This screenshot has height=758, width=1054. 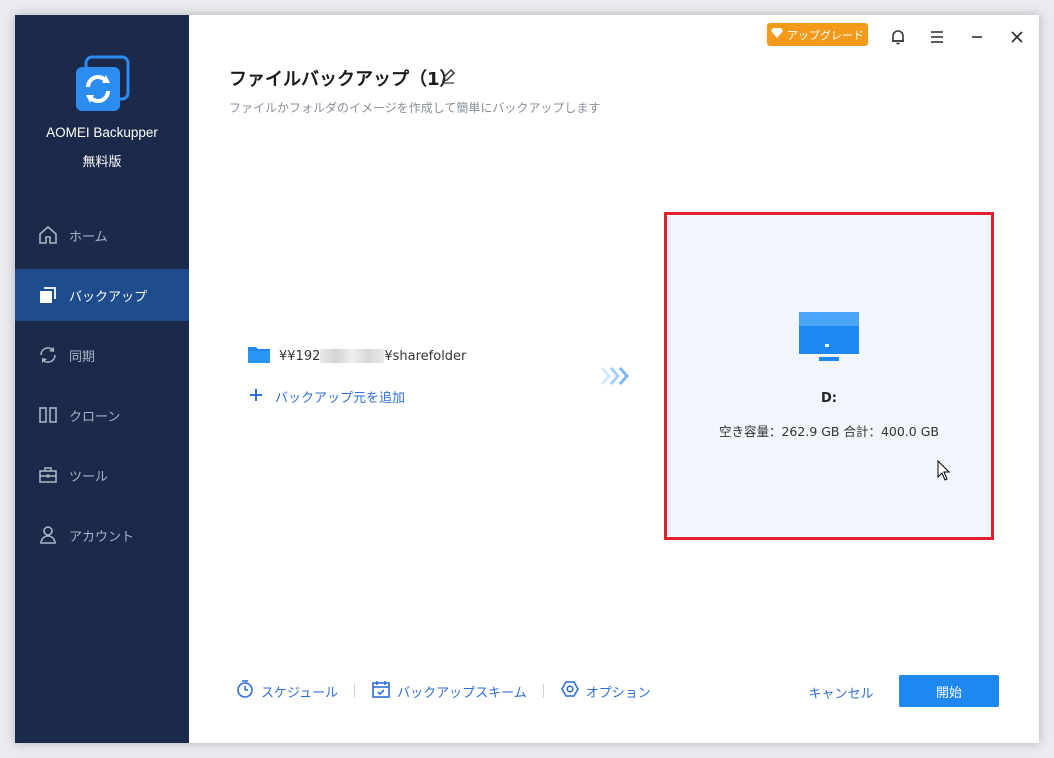 I want to click on cancel-button: キャンセル, so click(x=841, y=692).